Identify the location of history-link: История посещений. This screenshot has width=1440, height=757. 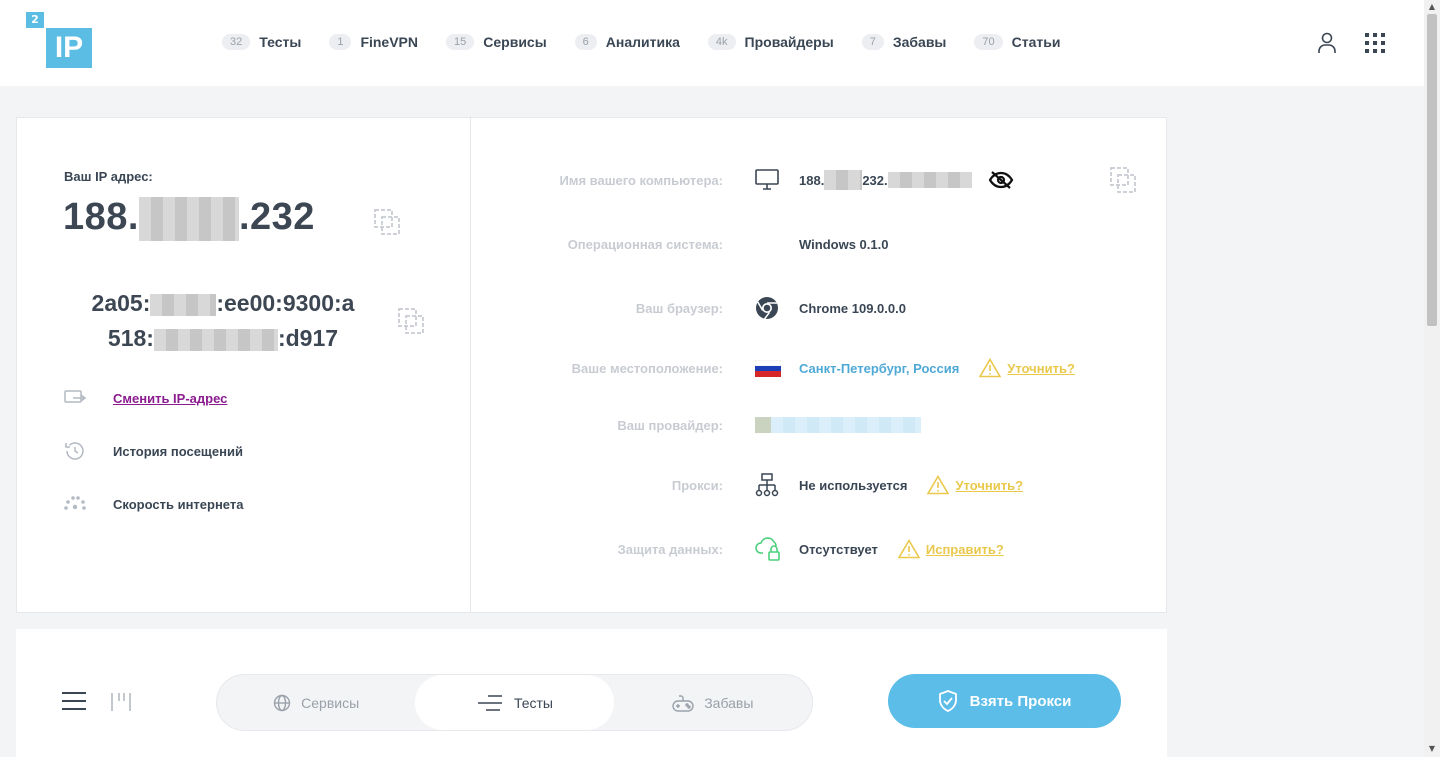
(153, 451).